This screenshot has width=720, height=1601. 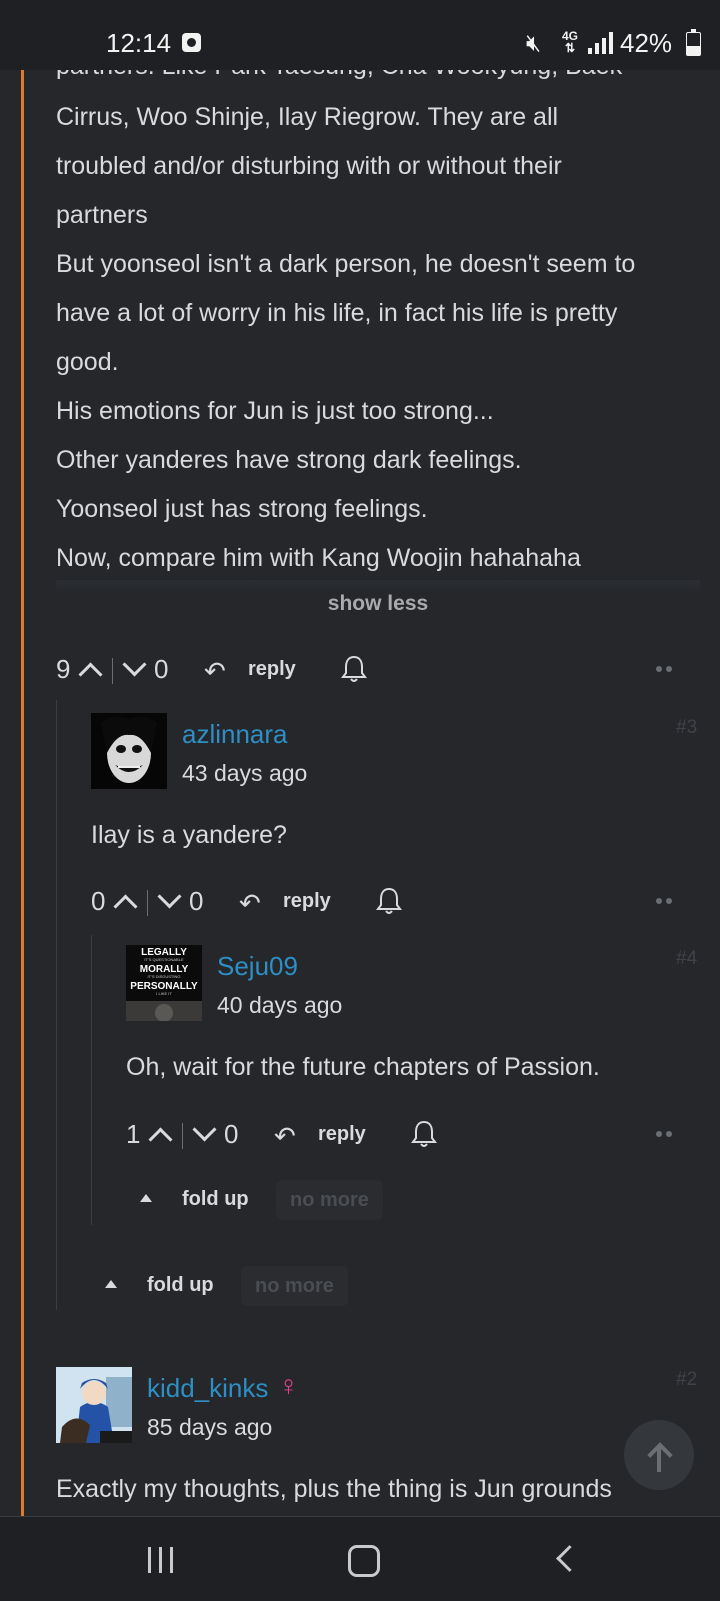 What do you see at coordinates (360, 35) in the screenshot?
I see `status-bar: 12:14 🔇︎ 4G ⇅ 42%` at bounding box center [360, 35].